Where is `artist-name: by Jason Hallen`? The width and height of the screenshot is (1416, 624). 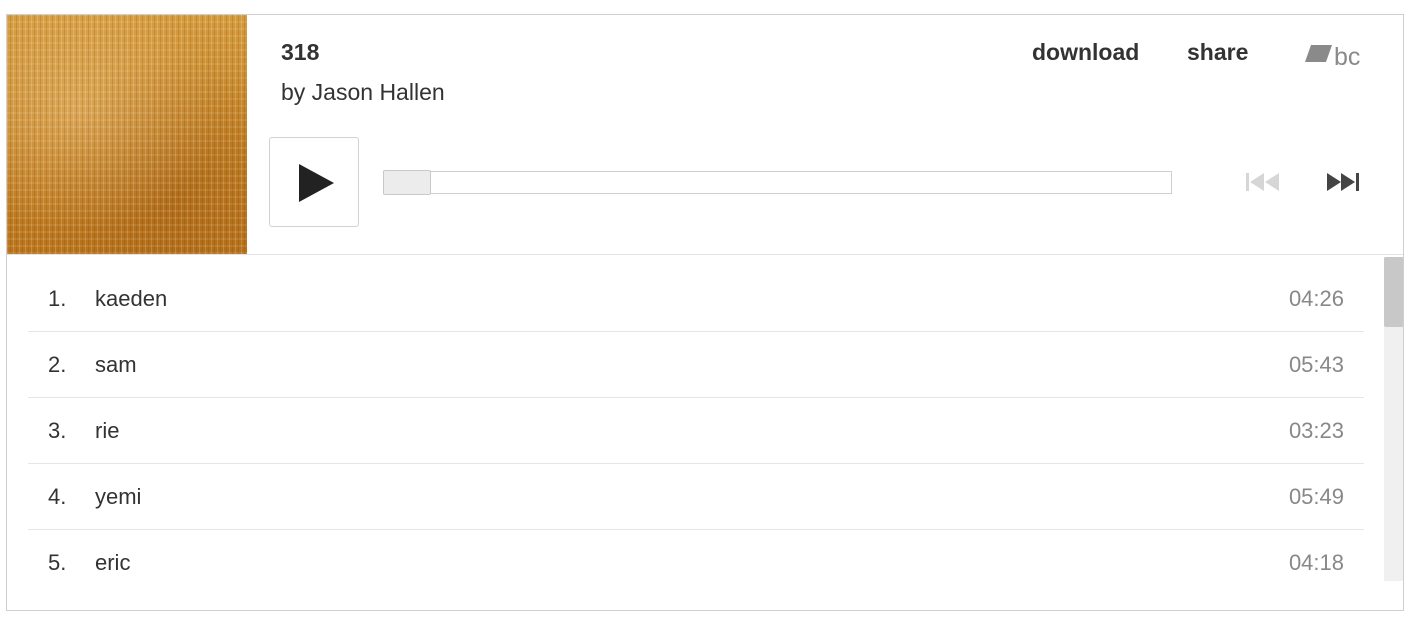
artist-name: by Jason Hallen is located at coordinates (363, 92).